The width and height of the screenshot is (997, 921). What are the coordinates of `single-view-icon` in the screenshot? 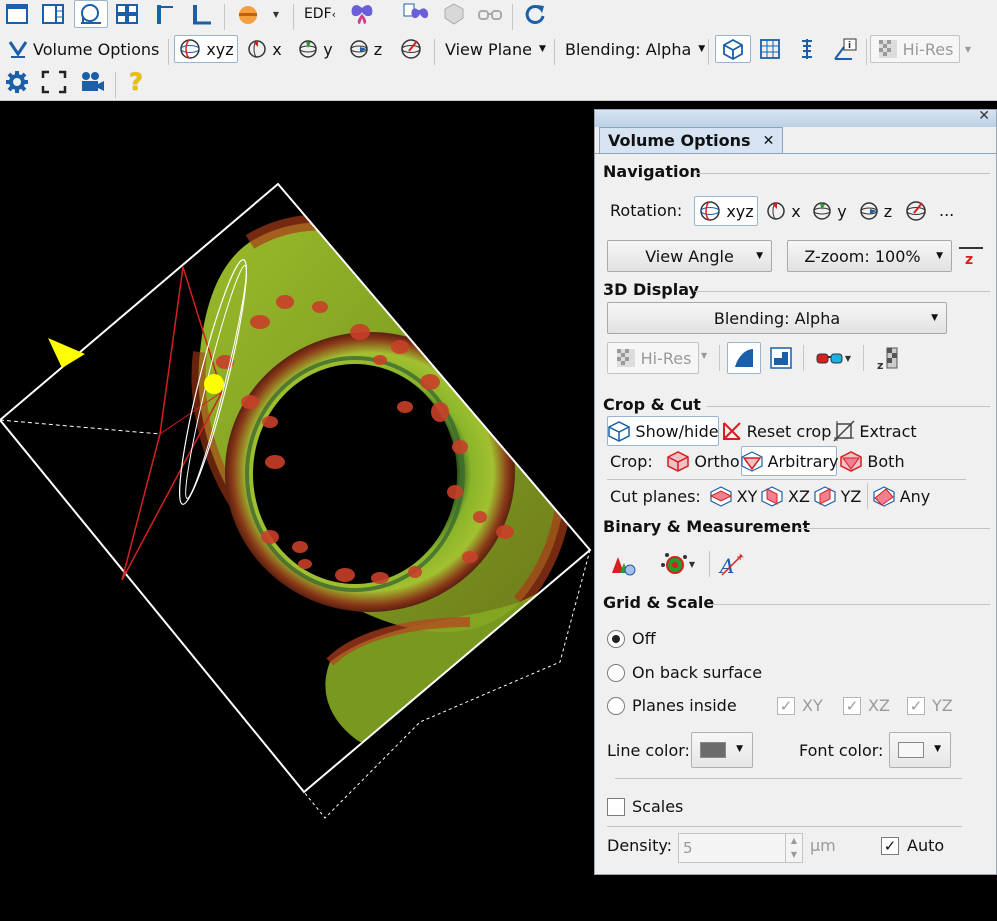 It's located at (17, 14).